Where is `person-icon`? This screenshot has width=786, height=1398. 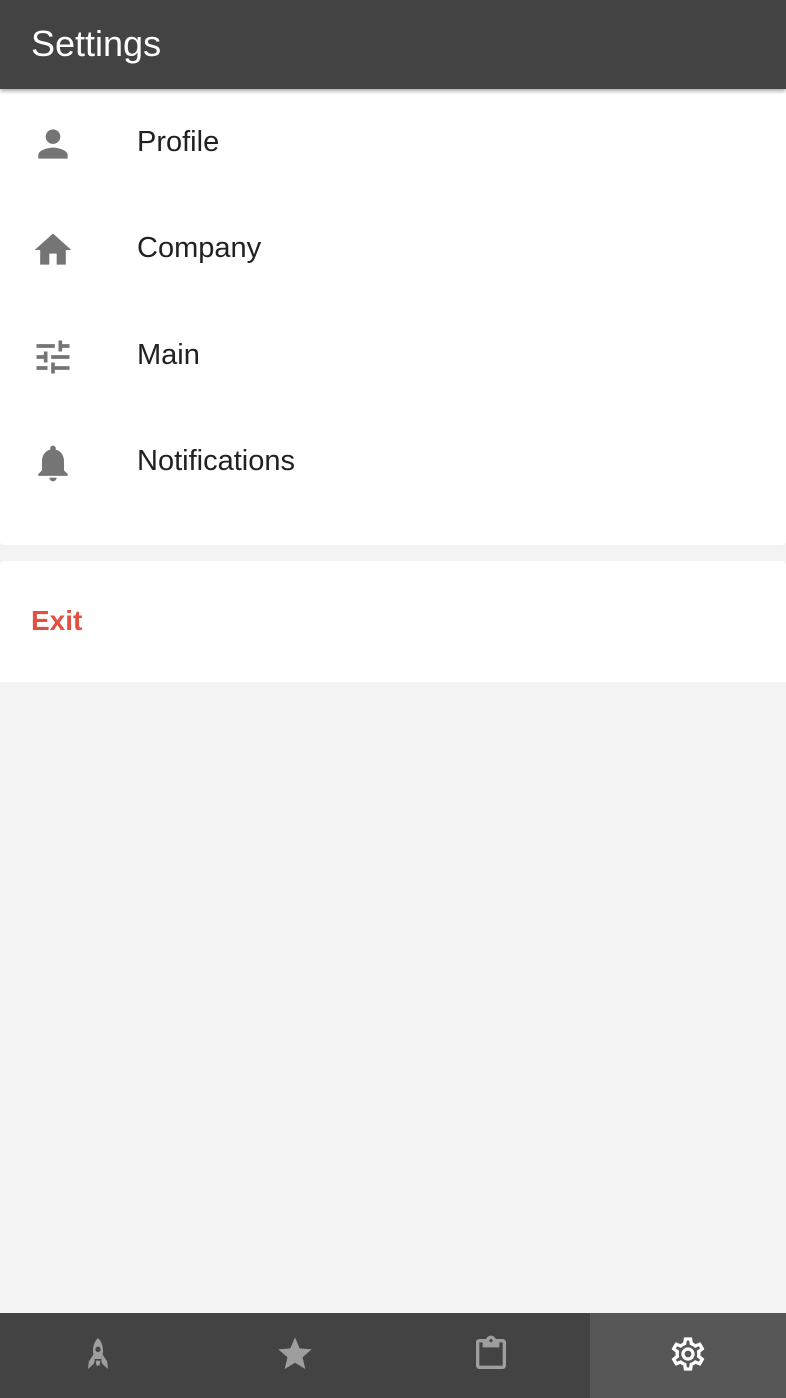
person-icon is located at coordinates (53, 144).